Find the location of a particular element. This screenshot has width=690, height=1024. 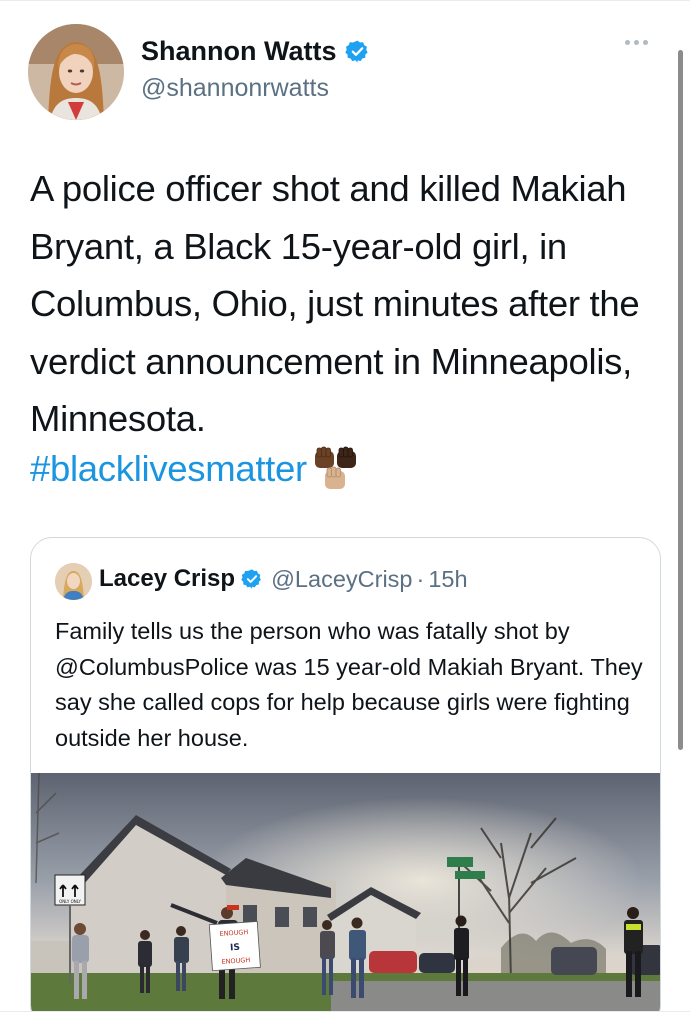

author-avatar is located at coordinates (76, 72).